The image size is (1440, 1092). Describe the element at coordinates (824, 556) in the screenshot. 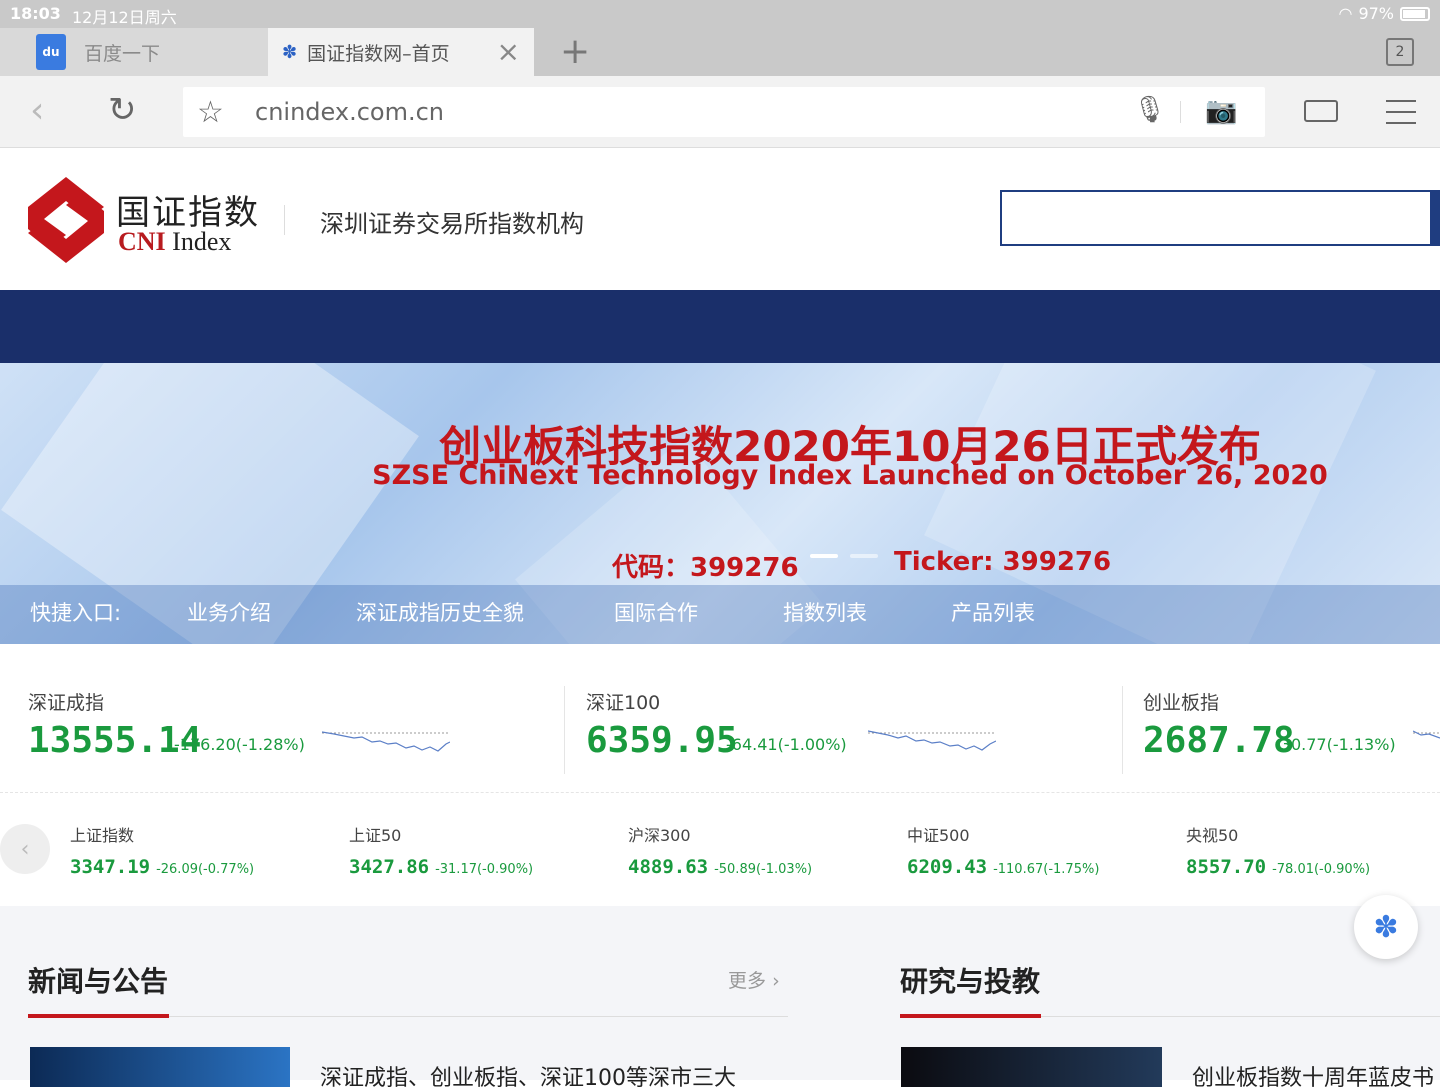

I see `carousel-dot-active` at that location.